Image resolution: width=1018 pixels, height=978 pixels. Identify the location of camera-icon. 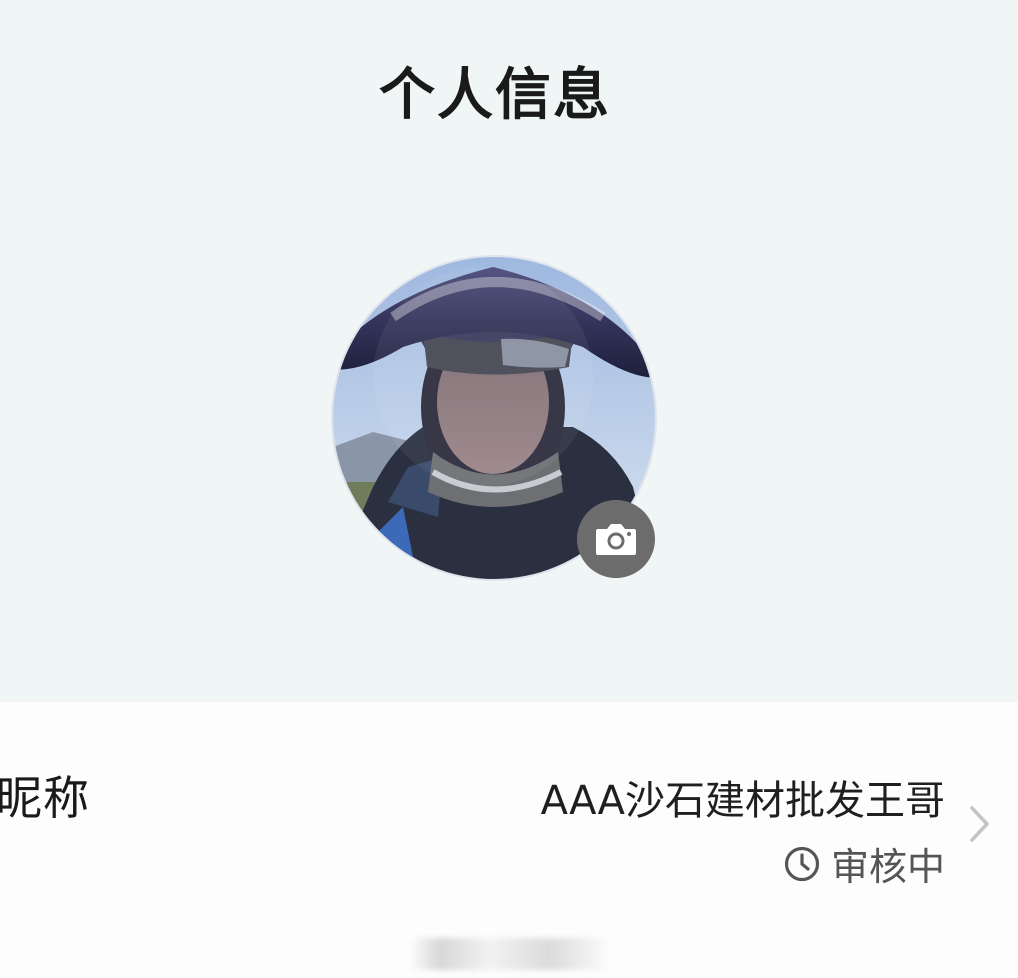
(616, 539).